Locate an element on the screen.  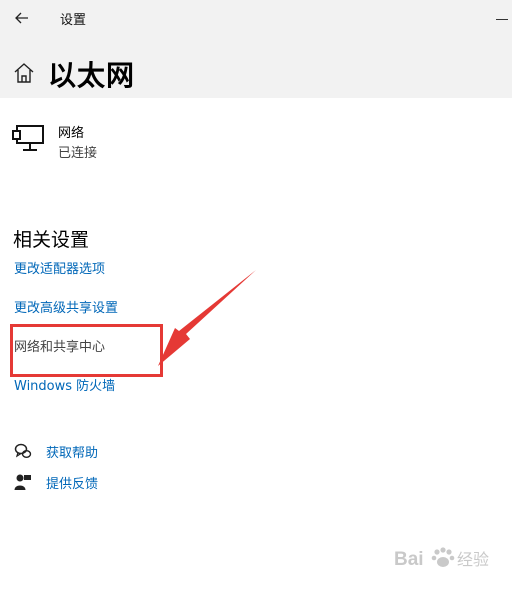
give-feedback-label: 提供反馈 is located at coordinates (72, 484).